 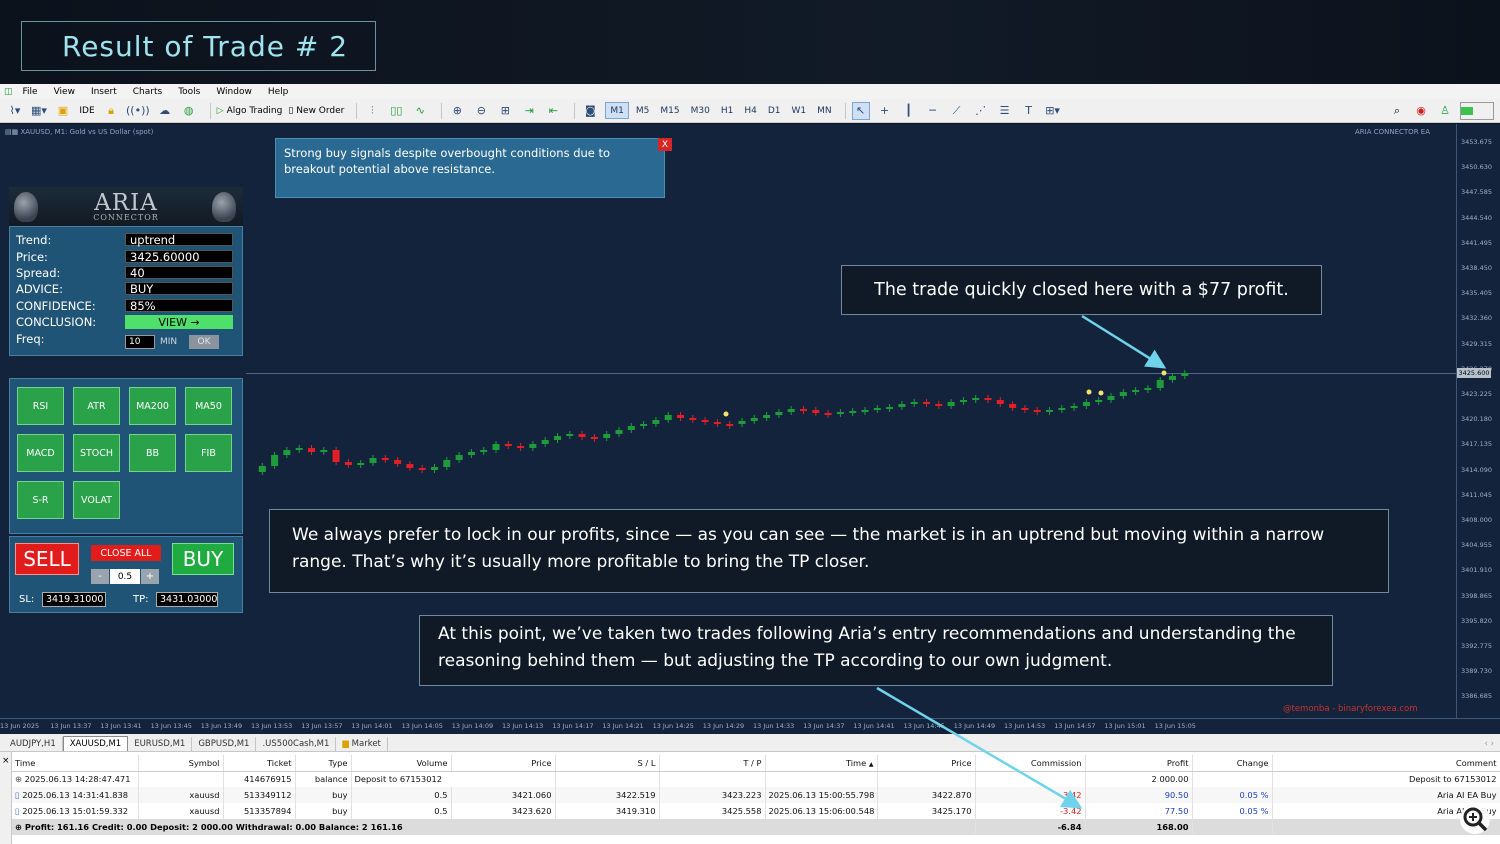 I want to click on arrow-to-profit-row, so click(x=979, y=747).